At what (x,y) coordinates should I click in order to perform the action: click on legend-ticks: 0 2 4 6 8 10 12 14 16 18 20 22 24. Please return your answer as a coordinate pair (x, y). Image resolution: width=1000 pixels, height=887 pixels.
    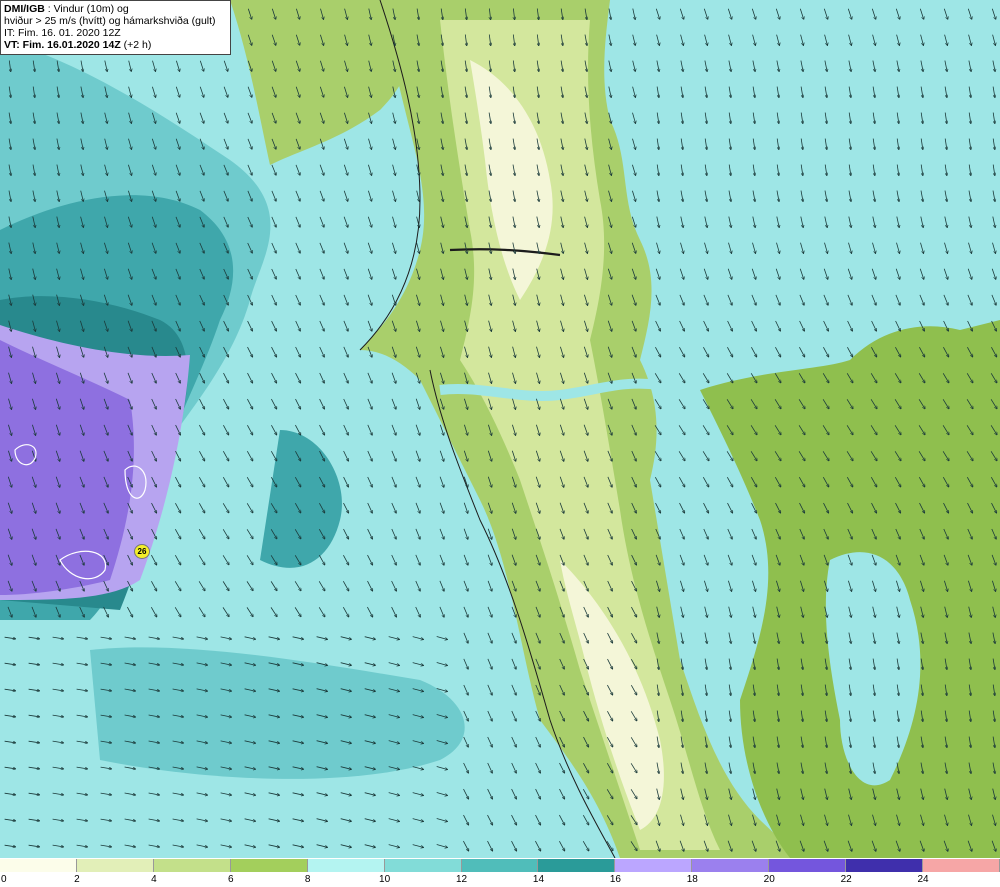
    Looking at the image, I should click on (500, 880).